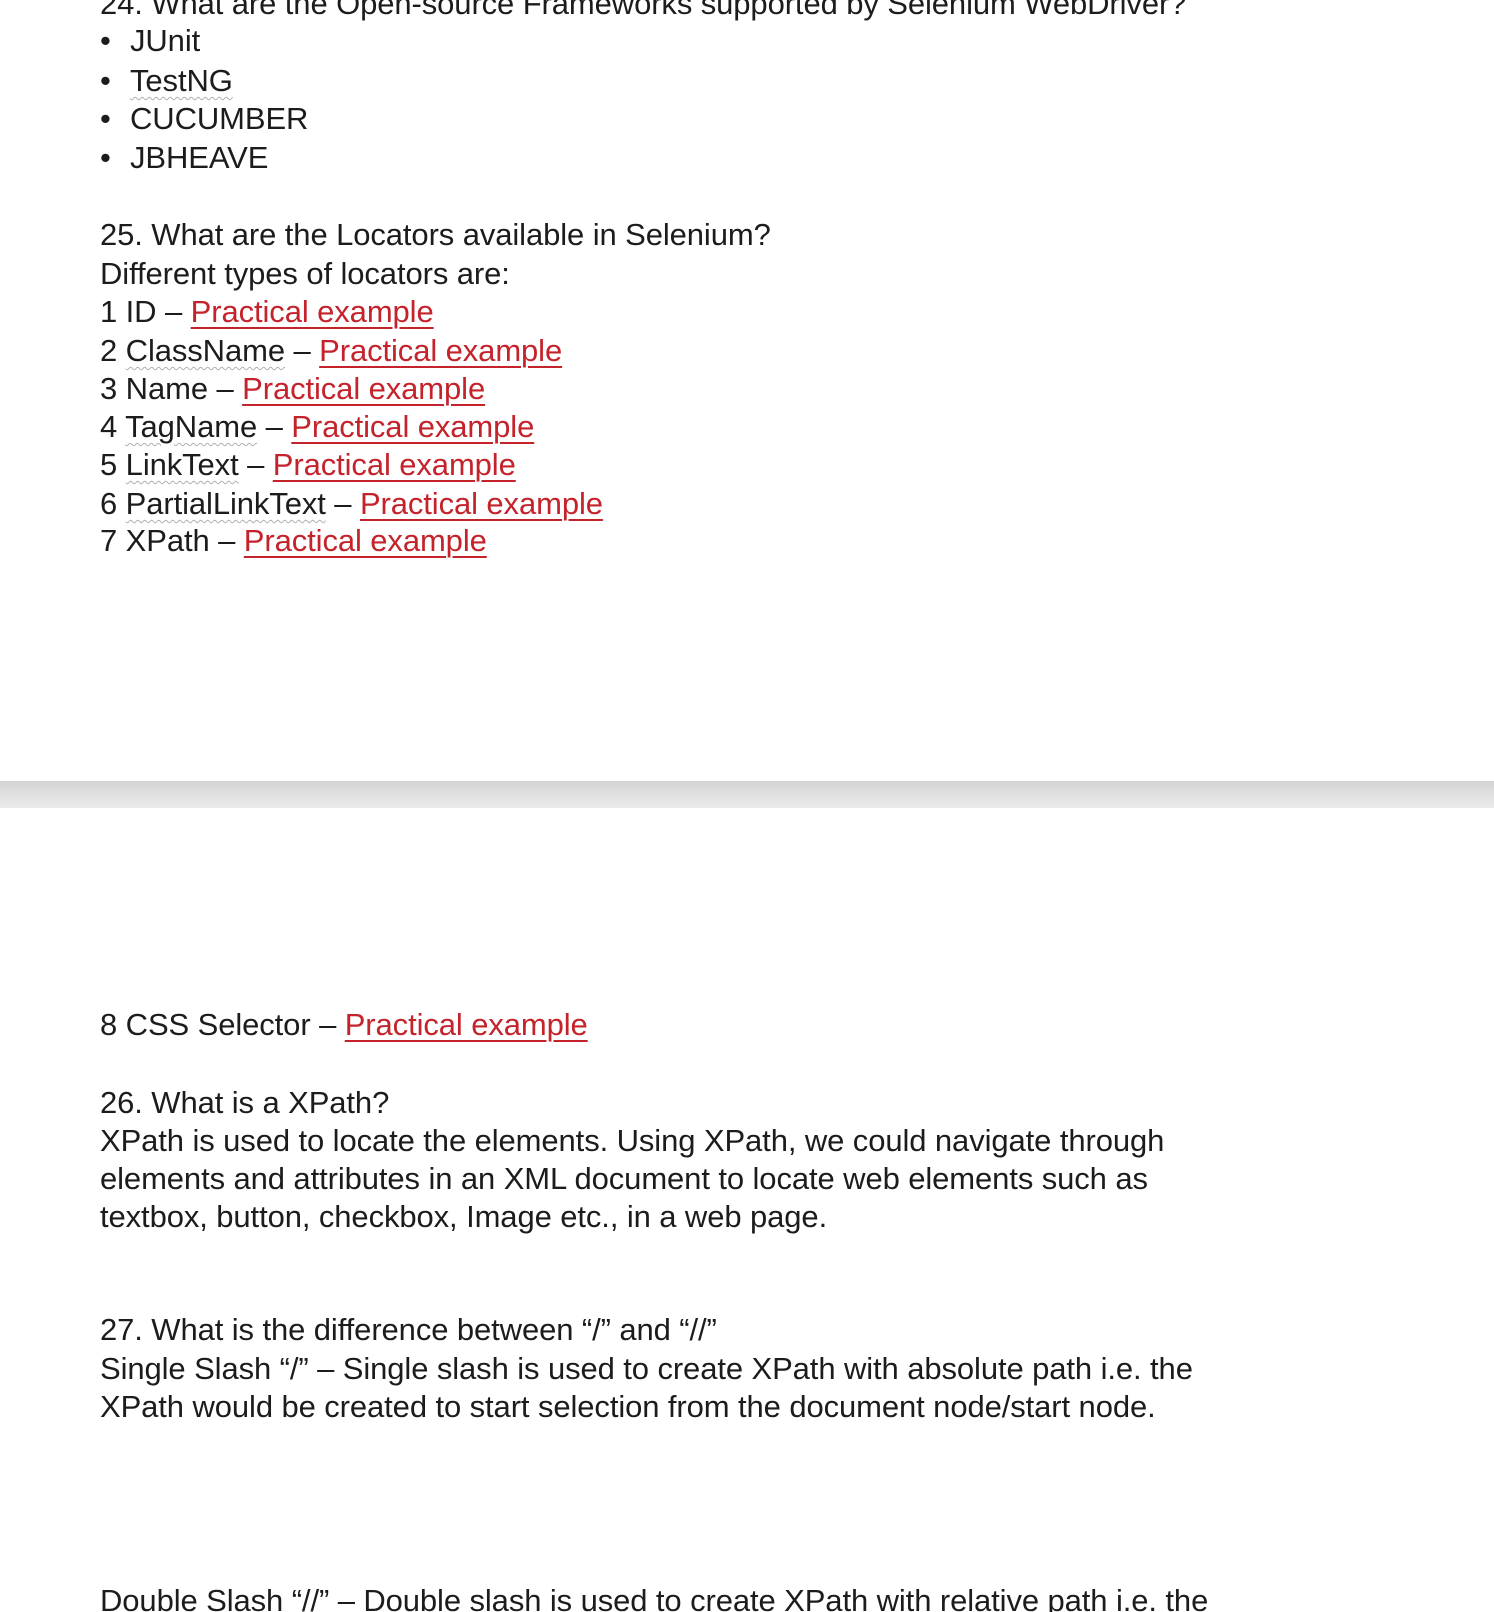 This screenshot has height=1612, width=1494. Describe the element at coordinates (109, 426) in the screenshot. I see `locator-number: 4` at that location.